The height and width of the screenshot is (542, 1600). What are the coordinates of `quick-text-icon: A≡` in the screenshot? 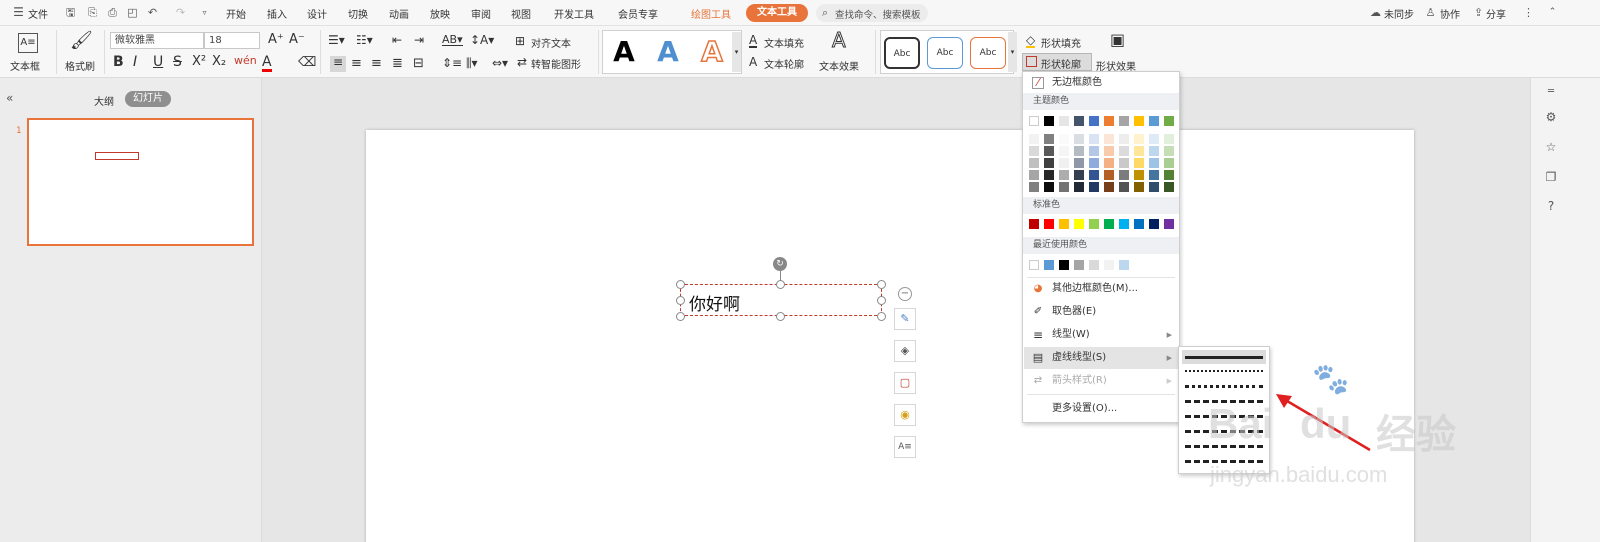 It's located at (905, 447).